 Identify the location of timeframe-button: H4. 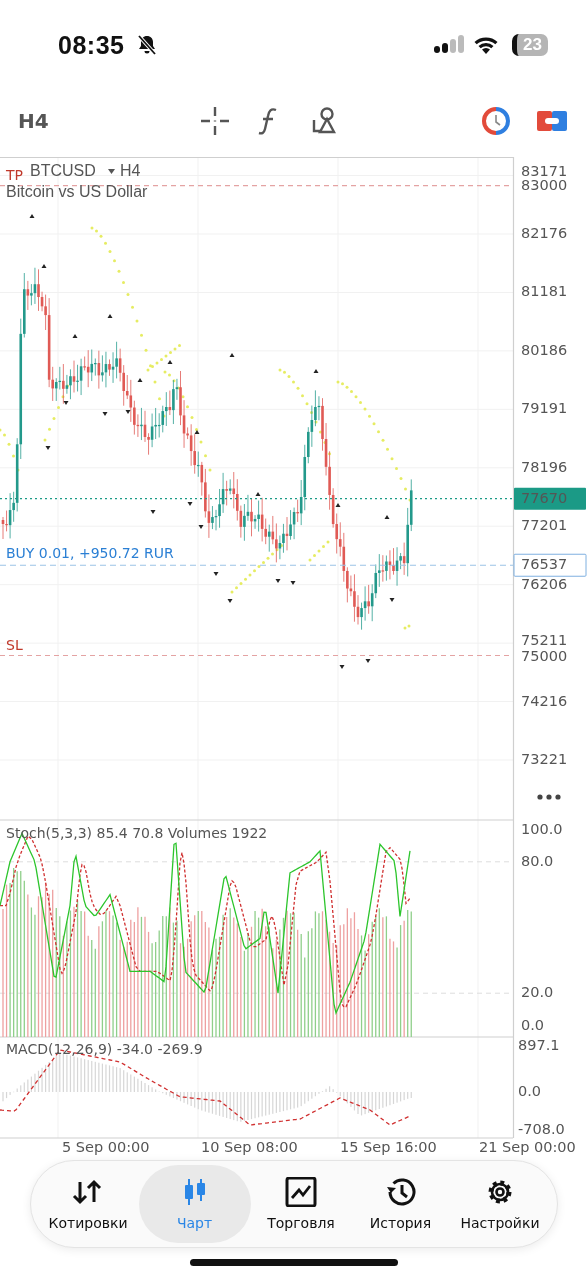
(33, 120).